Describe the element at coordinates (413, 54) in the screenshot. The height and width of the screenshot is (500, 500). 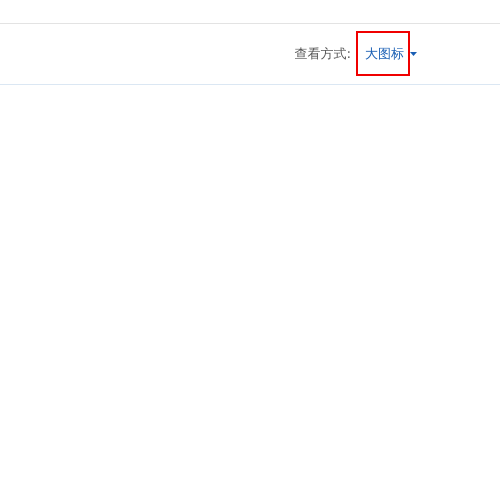
I see `caret-icon` at that location.